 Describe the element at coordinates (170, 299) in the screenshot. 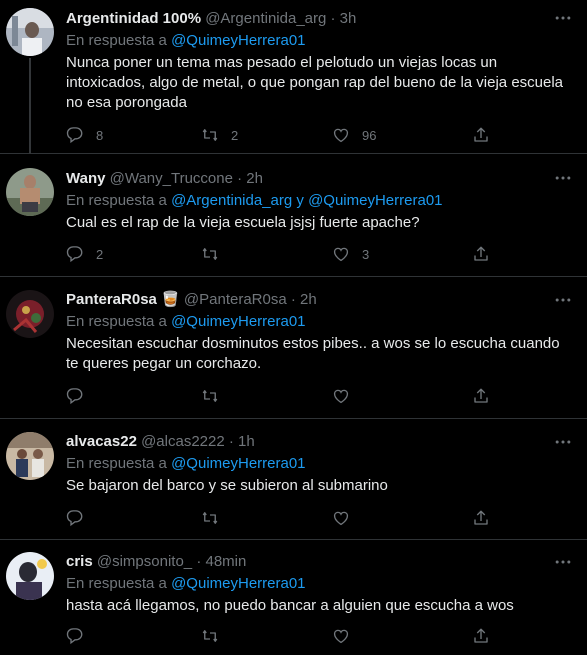

I see `author-emoji: 🥃` at that location.